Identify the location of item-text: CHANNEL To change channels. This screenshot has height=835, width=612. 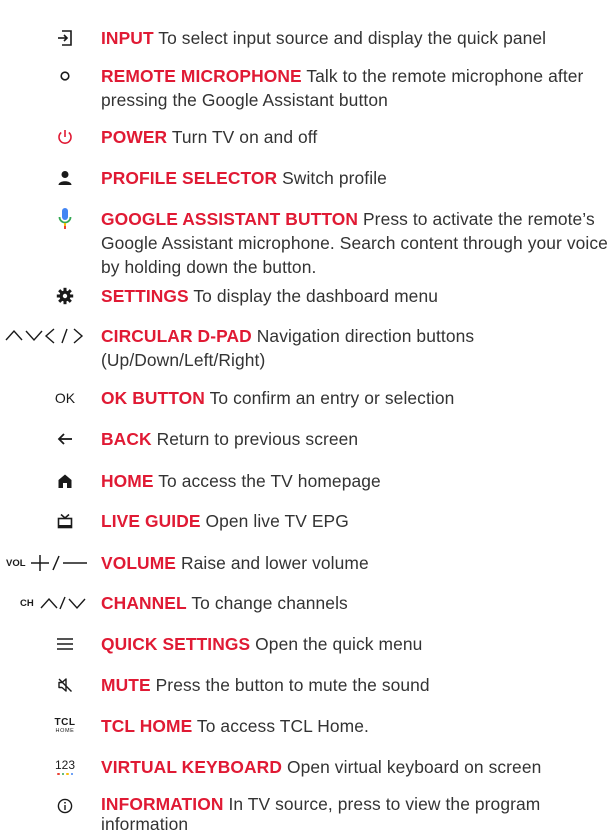
(355, 603).